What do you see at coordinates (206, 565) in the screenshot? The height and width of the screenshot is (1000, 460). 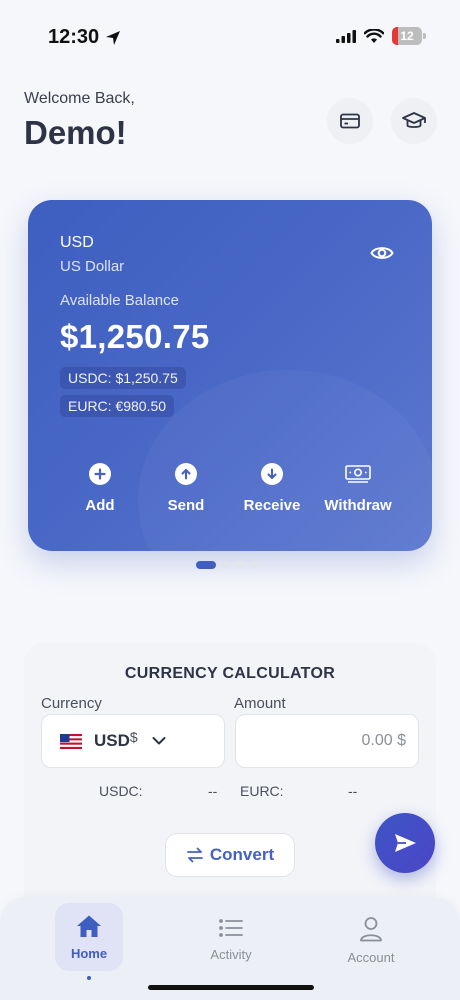 I see `pager-dot-active` at bounding box center [206, 565].